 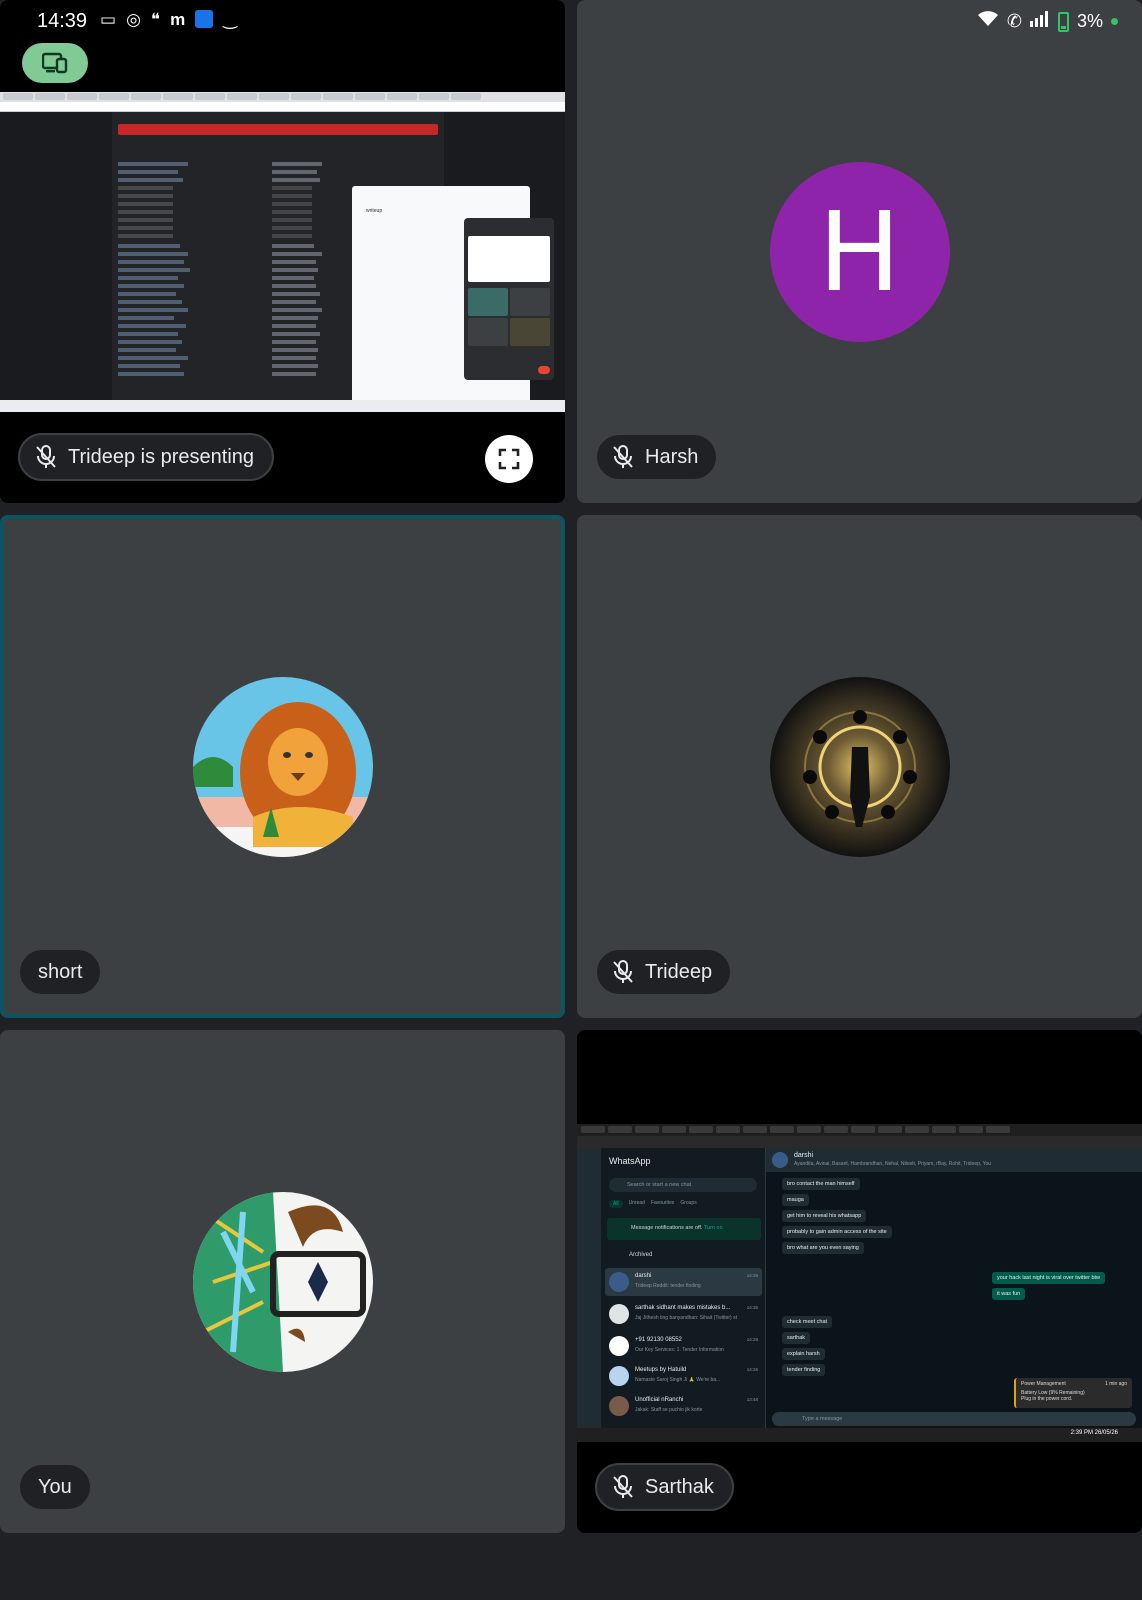 I want to click on participant-name-pill: short, so click(x=60, y=972).